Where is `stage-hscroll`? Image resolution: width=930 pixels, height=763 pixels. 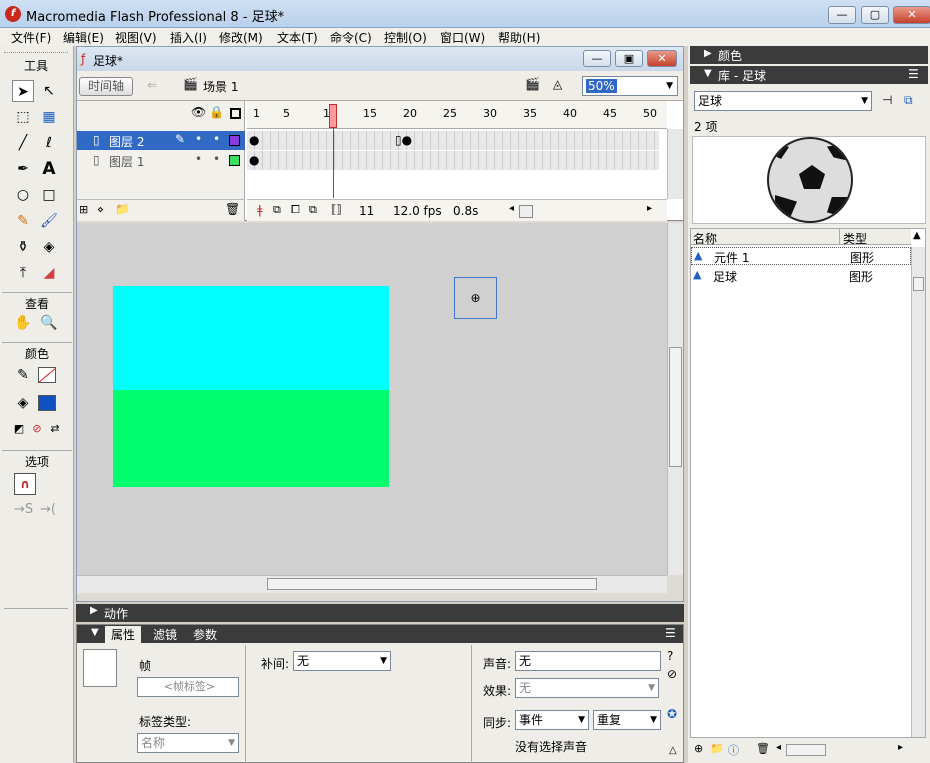 stage-hscroll is located at coordinates (372, 584).